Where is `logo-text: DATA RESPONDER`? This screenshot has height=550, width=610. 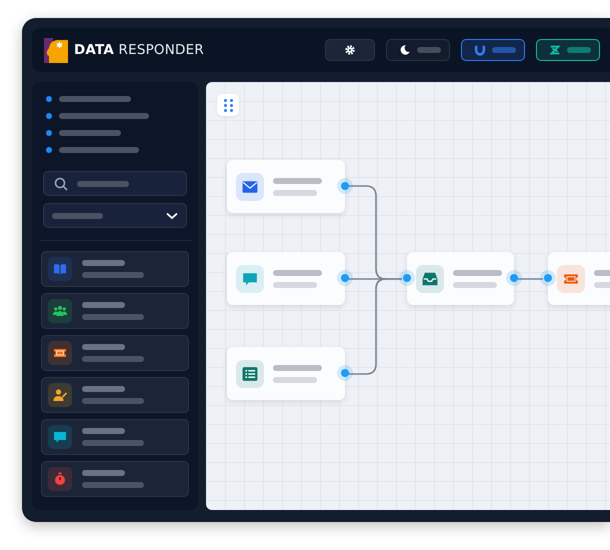
logo-text: DATA RESPONDER is located at coordinates (139, 50).